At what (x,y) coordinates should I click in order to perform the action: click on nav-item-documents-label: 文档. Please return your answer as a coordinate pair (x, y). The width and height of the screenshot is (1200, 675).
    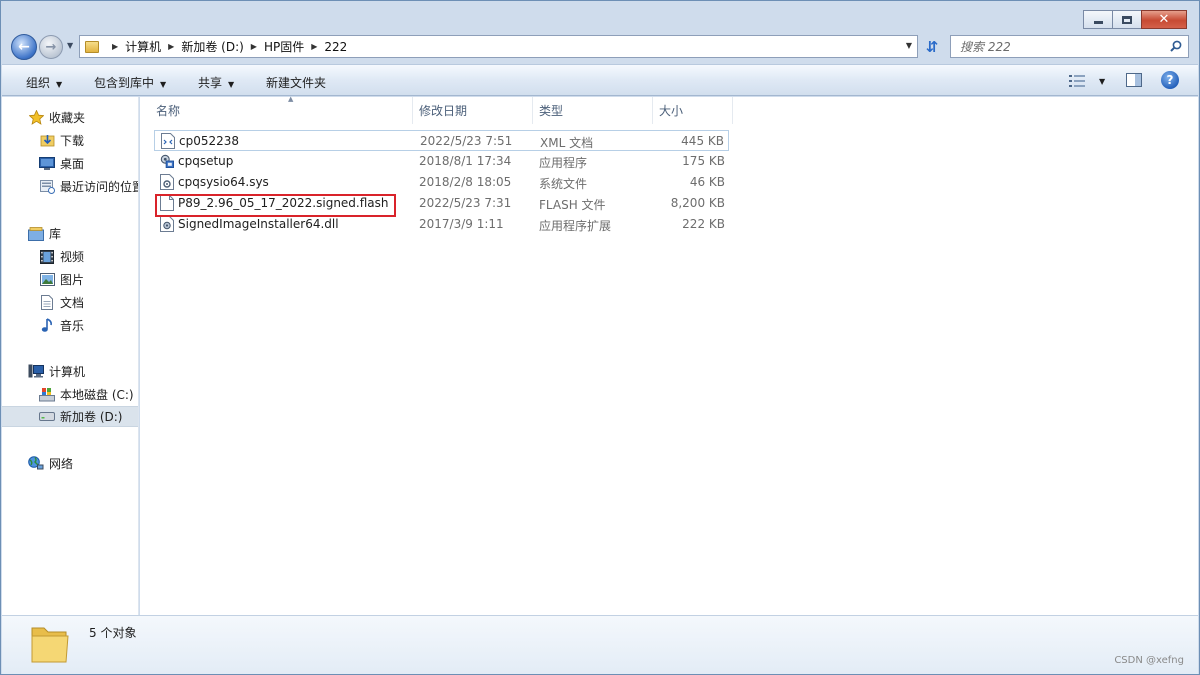
    Looking at the image, I should click on (72, 303).